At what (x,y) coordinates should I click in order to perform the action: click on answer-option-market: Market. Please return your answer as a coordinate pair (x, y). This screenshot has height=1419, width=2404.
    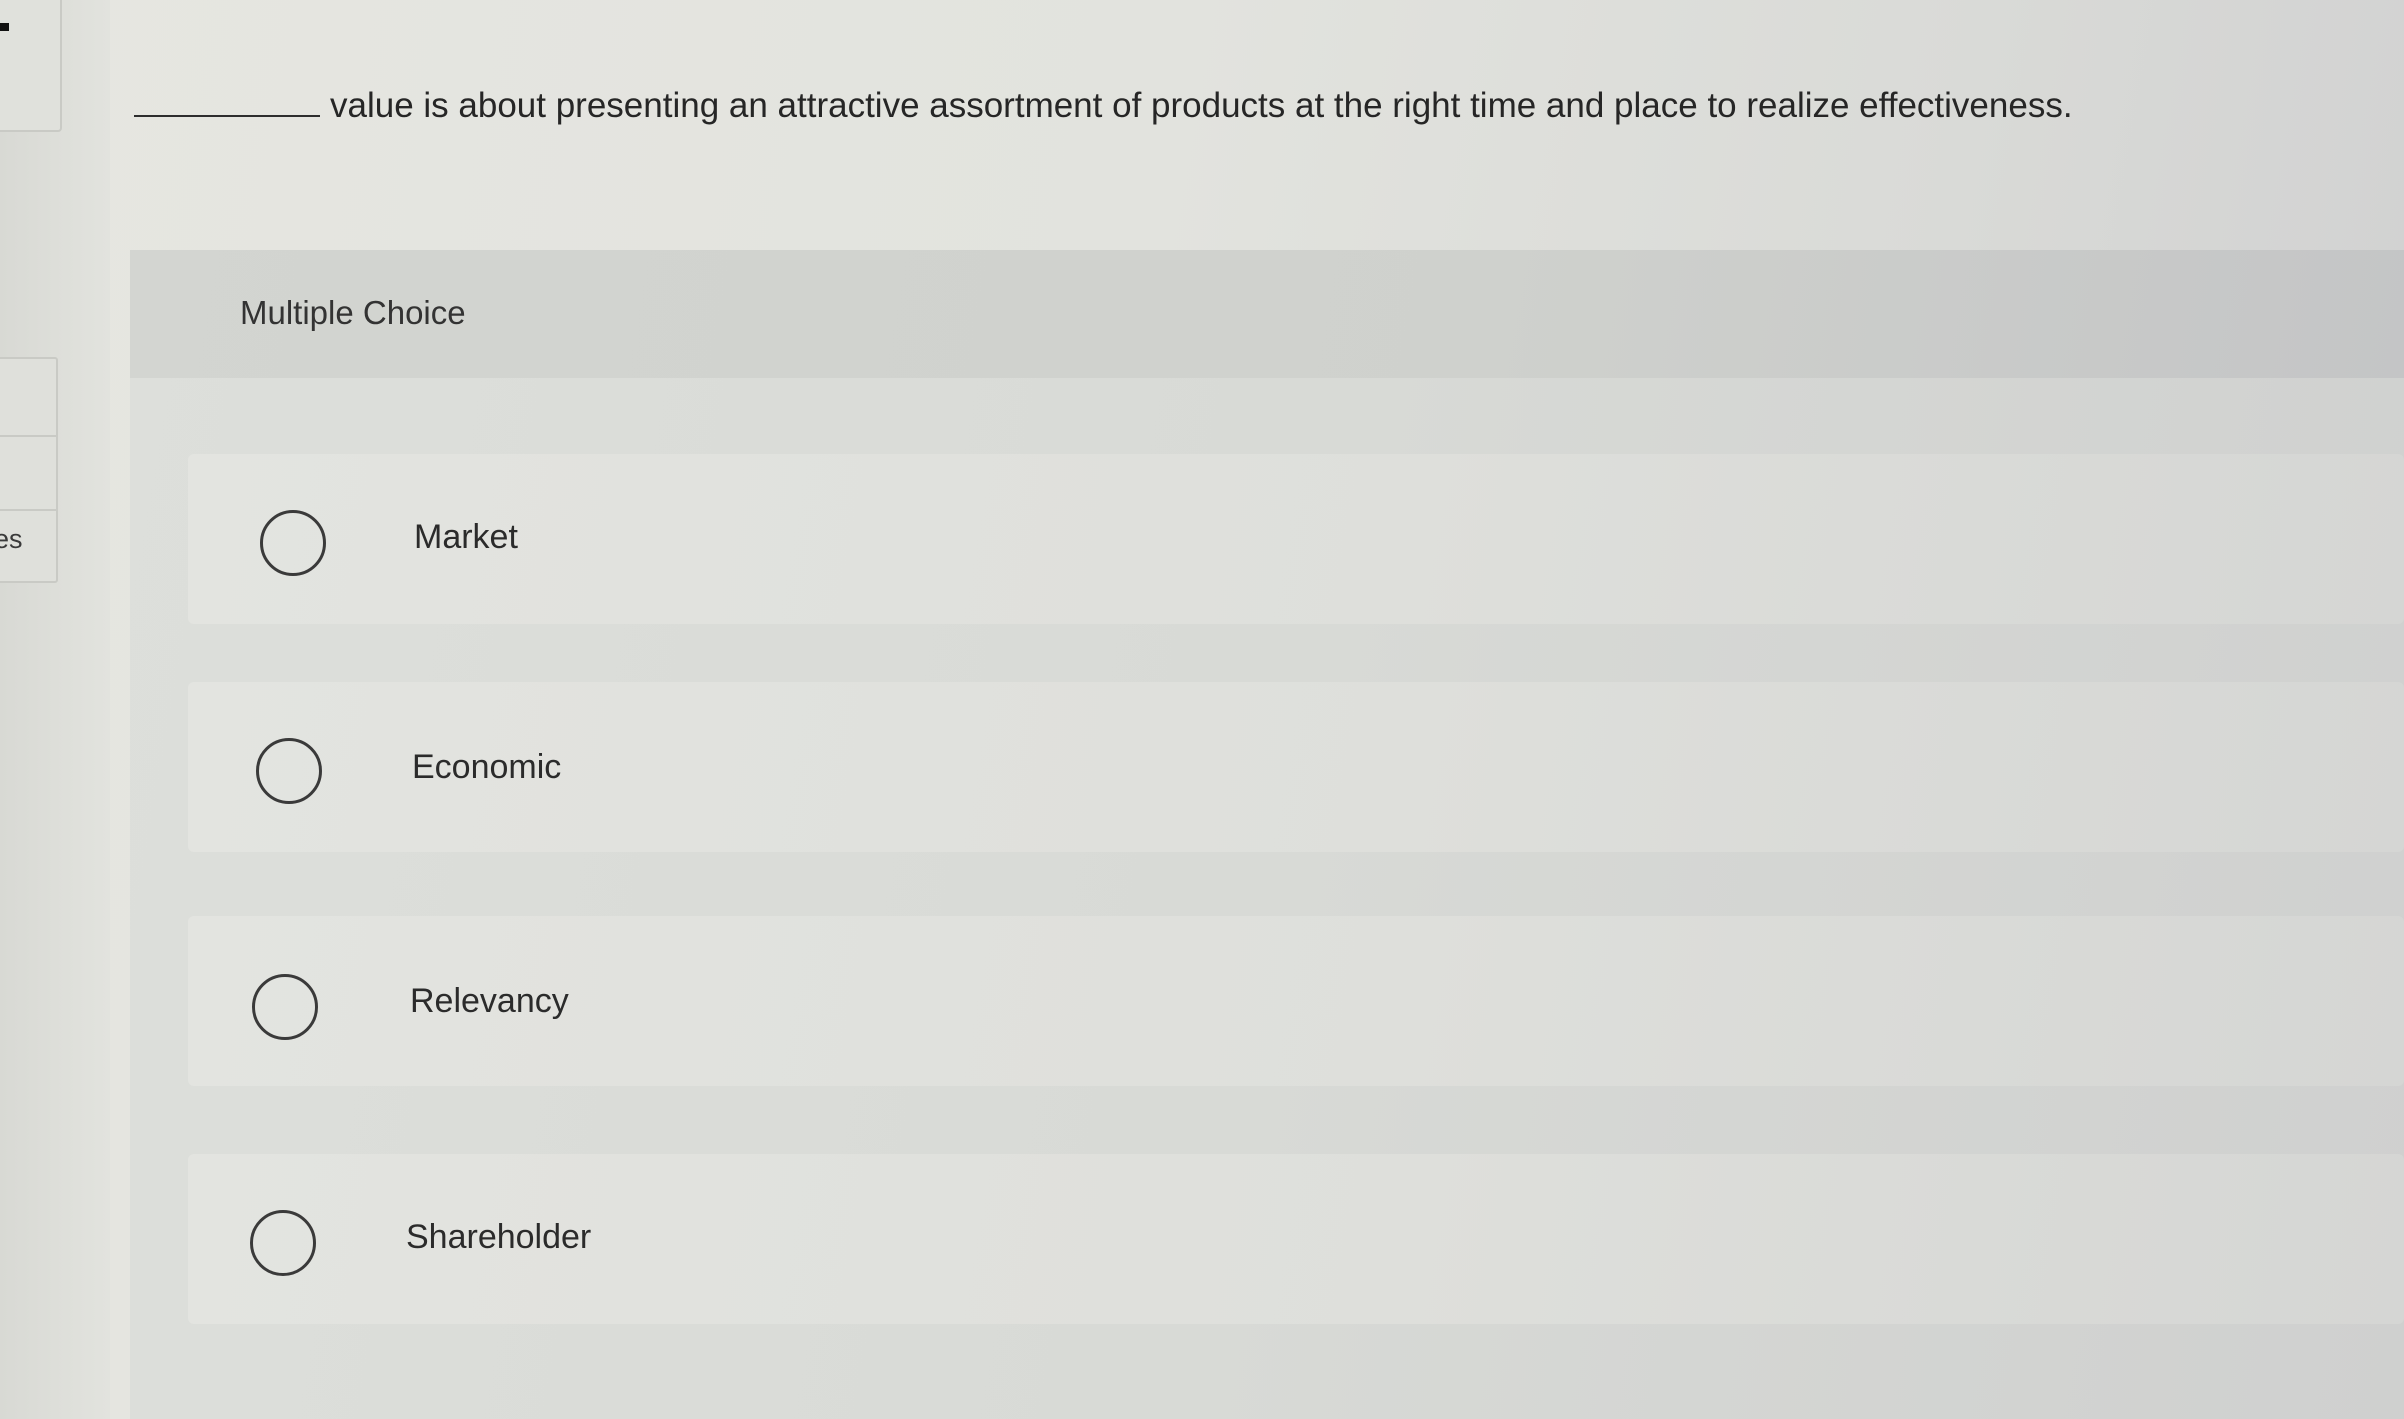
    Looking at the image, I should click on (1296, 539).